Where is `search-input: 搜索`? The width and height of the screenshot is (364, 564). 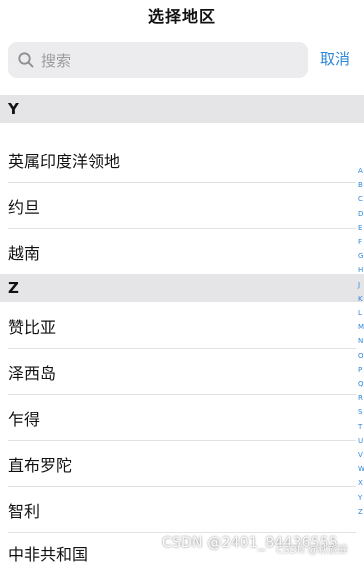
search-input: 搜索 is located at coordinates (158, 60).